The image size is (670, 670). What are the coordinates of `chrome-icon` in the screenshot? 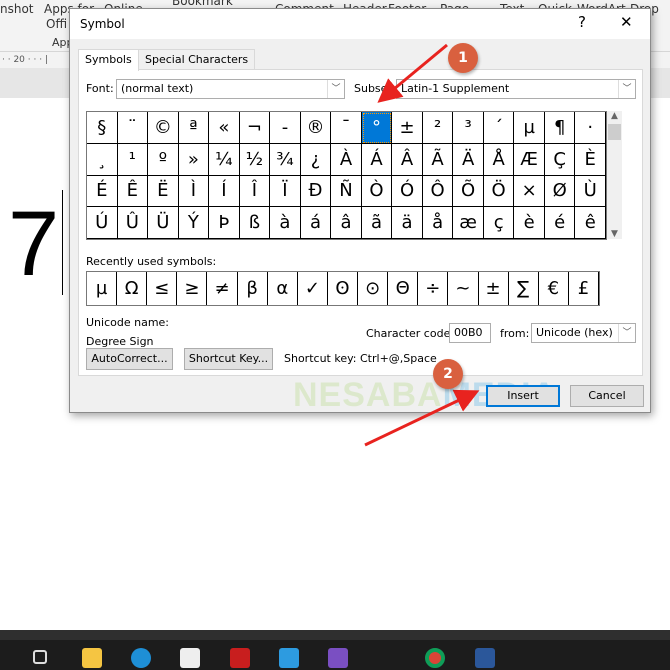 It's located at (435, 658).